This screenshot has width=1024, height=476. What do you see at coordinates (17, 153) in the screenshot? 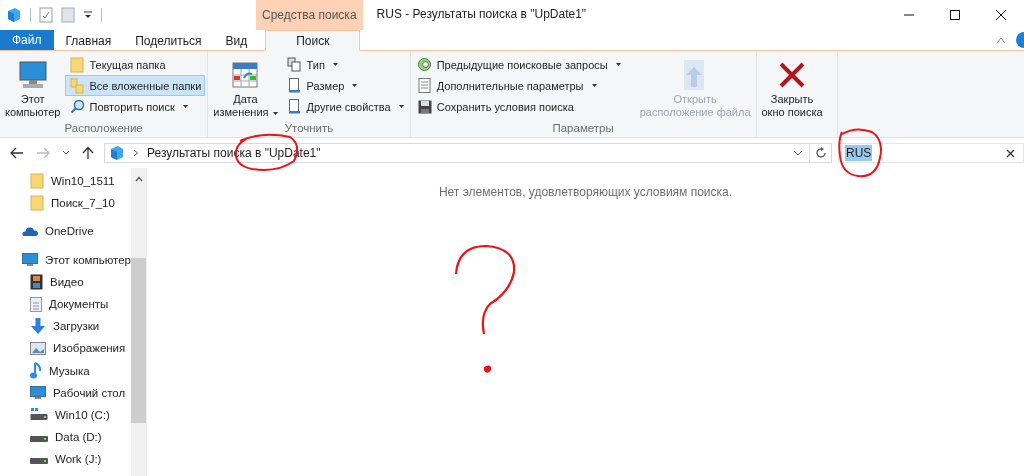
I see `back-icon` at bounding box center [17, 153].